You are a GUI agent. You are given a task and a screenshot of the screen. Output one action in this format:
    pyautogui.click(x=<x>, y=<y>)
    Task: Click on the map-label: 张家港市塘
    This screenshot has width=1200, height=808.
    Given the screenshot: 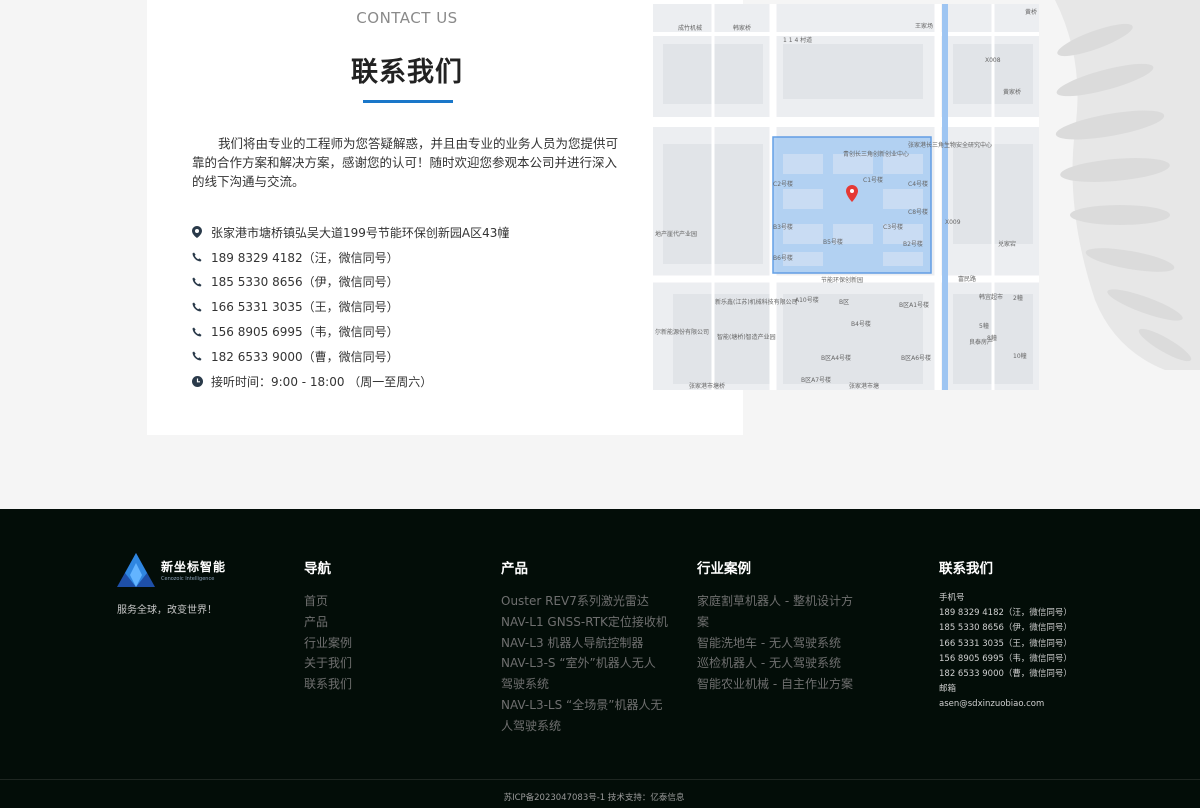 What is the action you would take?
    pyautogui.click(x=864, y=386)
    